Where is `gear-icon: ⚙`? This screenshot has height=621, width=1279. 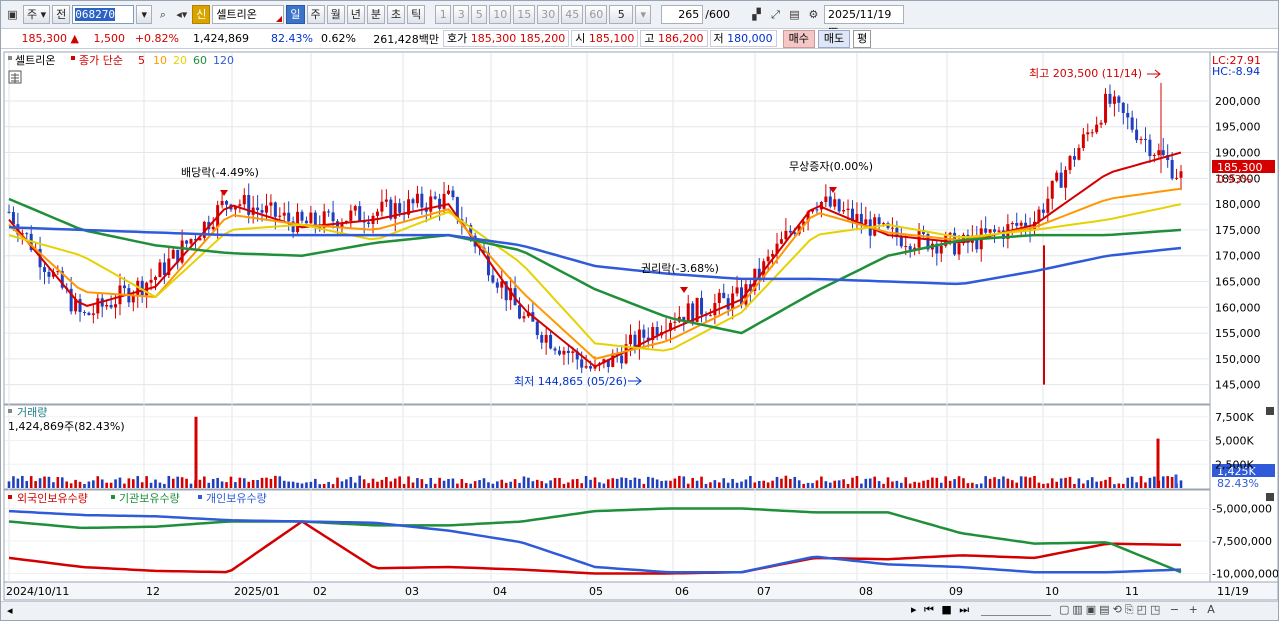
gear-icon: ⚙ is located at coordinates (813, 14).